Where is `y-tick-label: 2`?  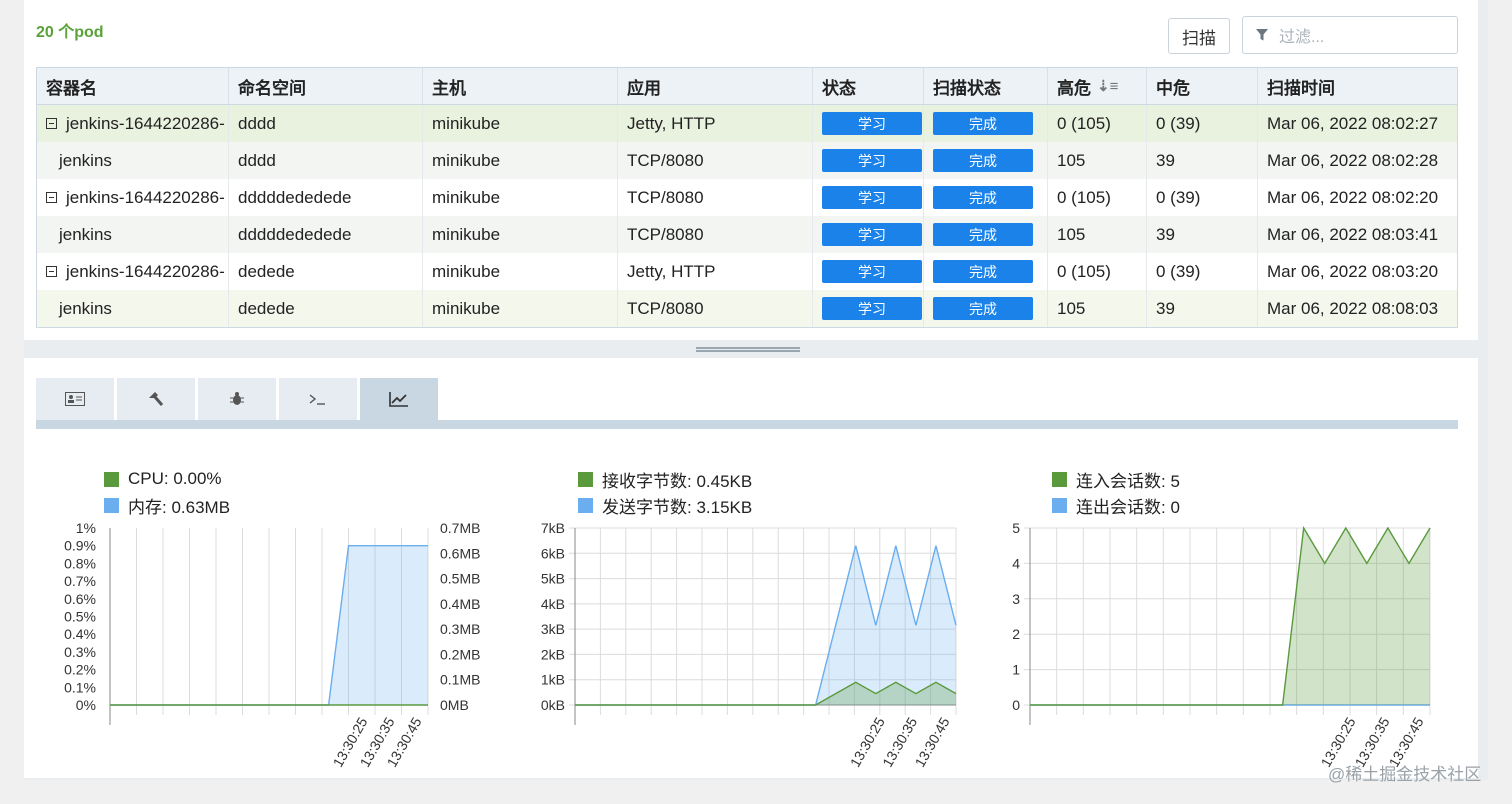
y-tick-label: 2 is located at coordinates (1016, 634).